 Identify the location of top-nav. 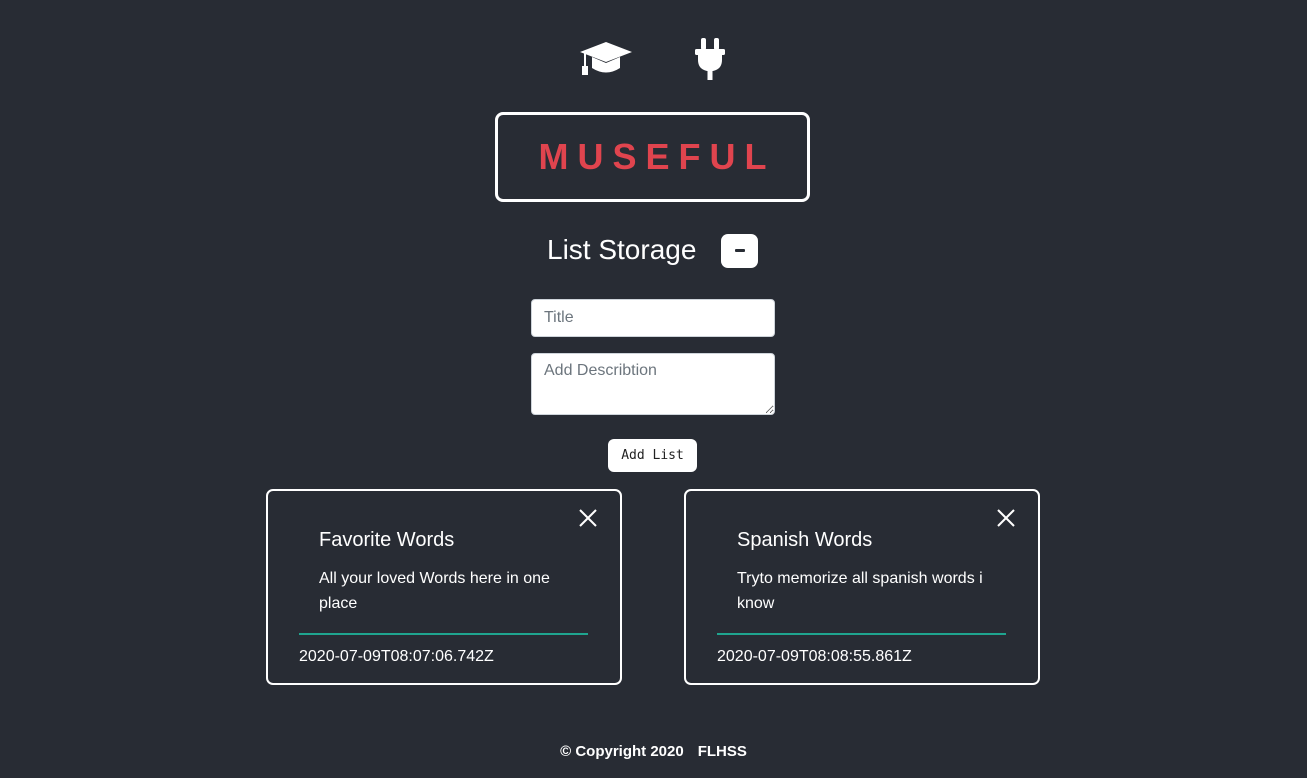
(653, 60).